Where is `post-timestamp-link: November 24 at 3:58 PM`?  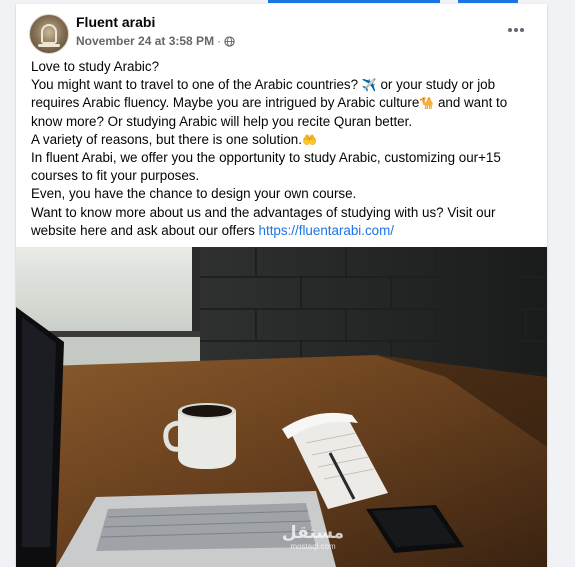
post-timestamp-link: November 24 at 3:58 PM is located at coordinates (145, 41).